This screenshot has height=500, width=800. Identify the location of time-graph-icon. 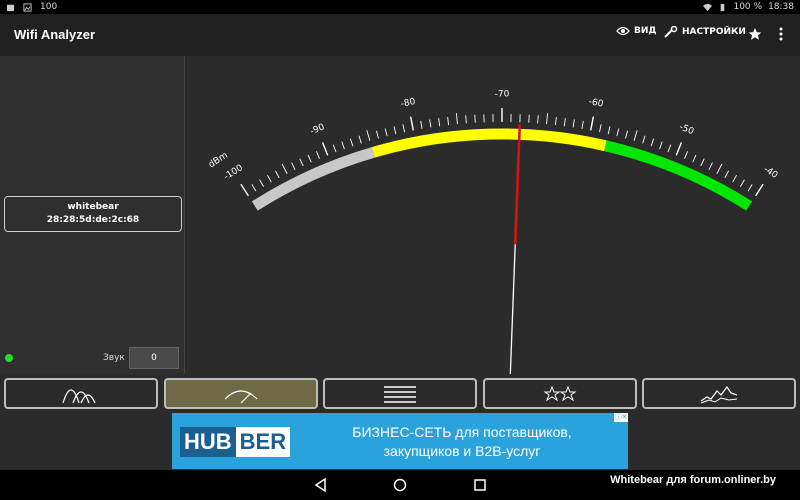
(719, 394).